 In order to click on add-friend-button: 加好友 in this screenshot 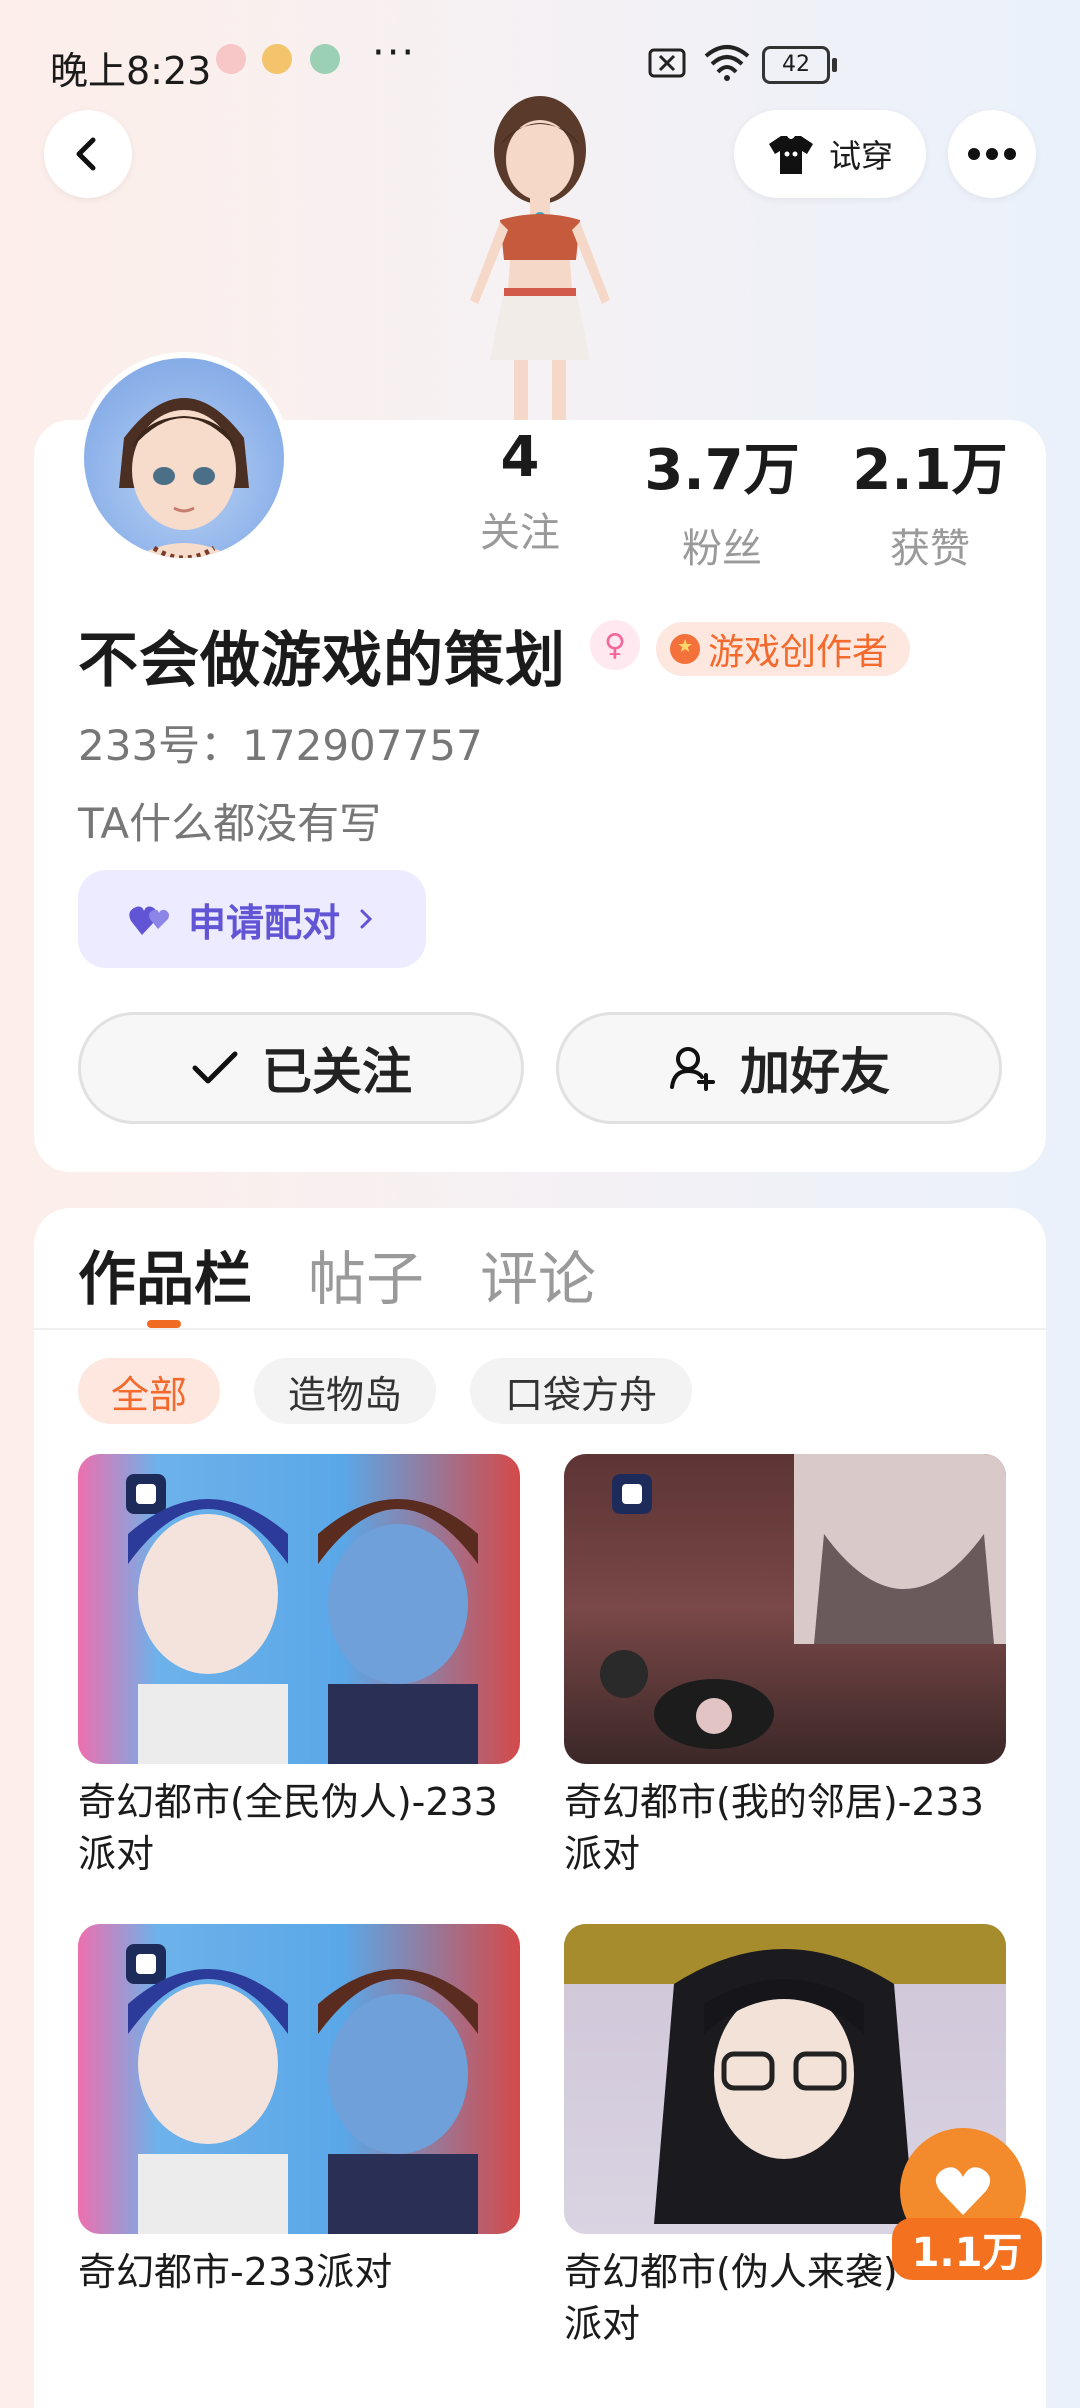, I will do `click(779, 1068)`.